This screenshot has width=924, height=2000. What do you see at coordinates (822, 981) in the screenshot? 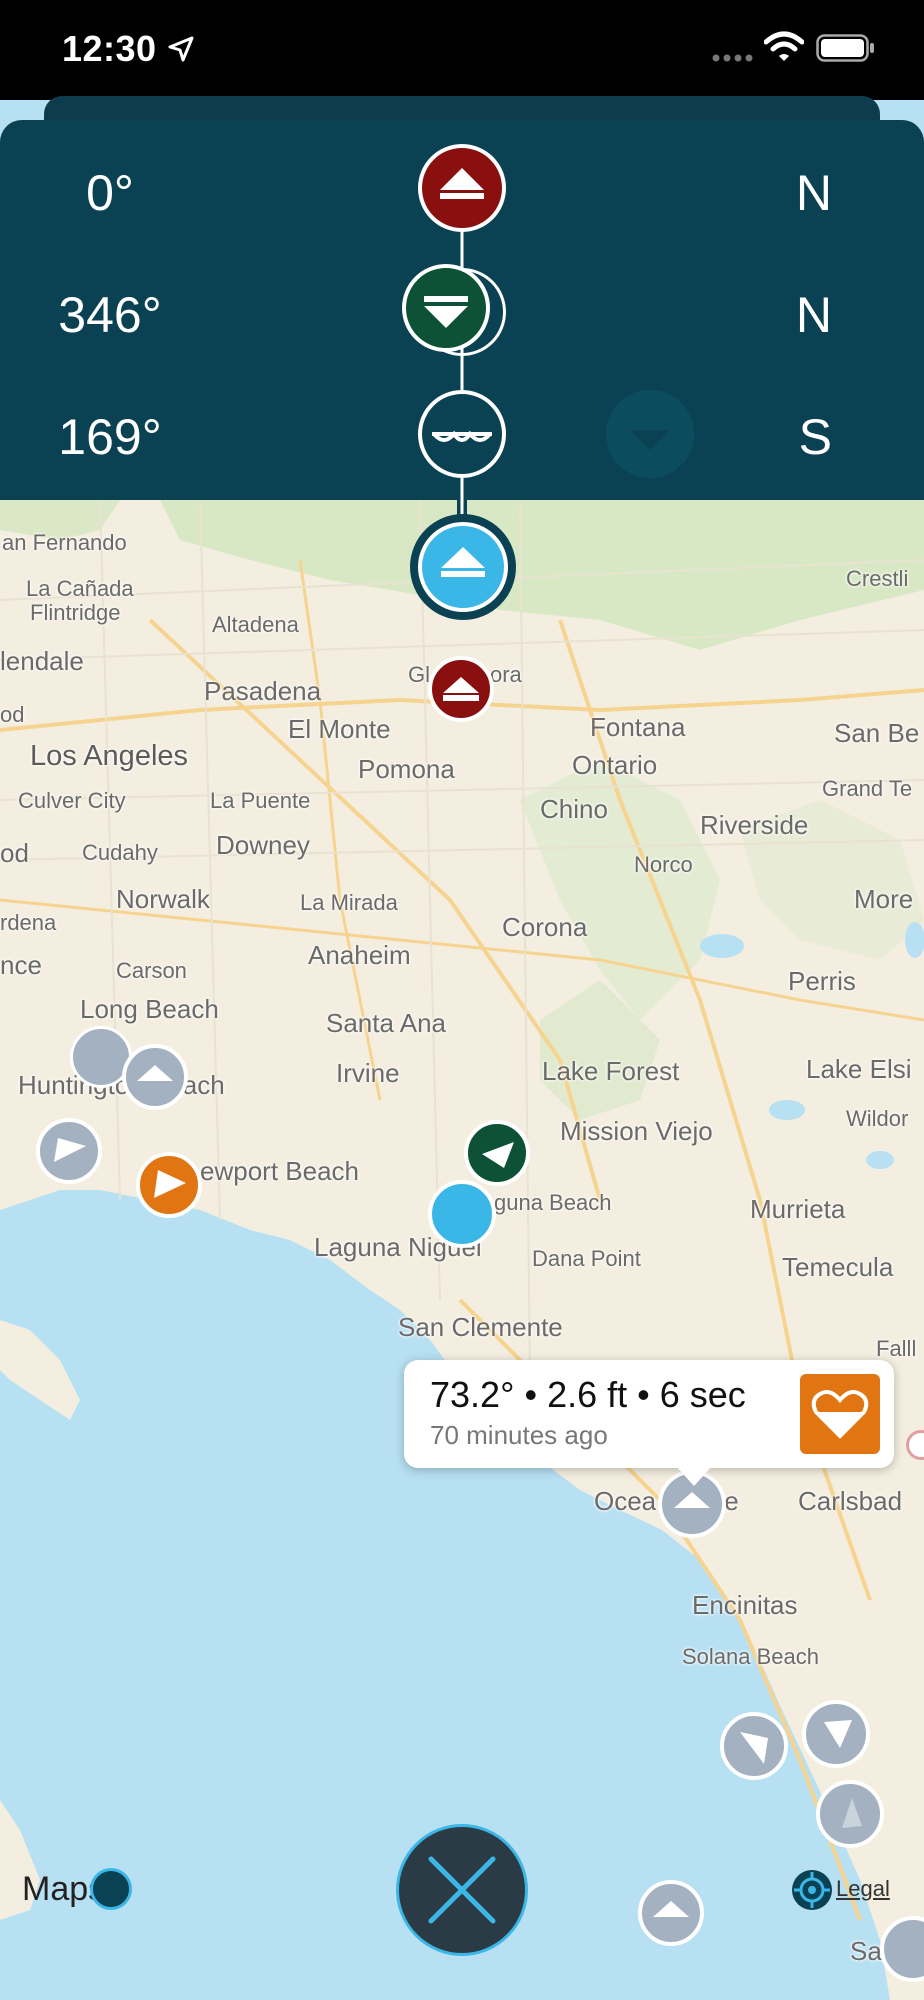
I see `map-label: Perris` at bounding box center [822, 981].